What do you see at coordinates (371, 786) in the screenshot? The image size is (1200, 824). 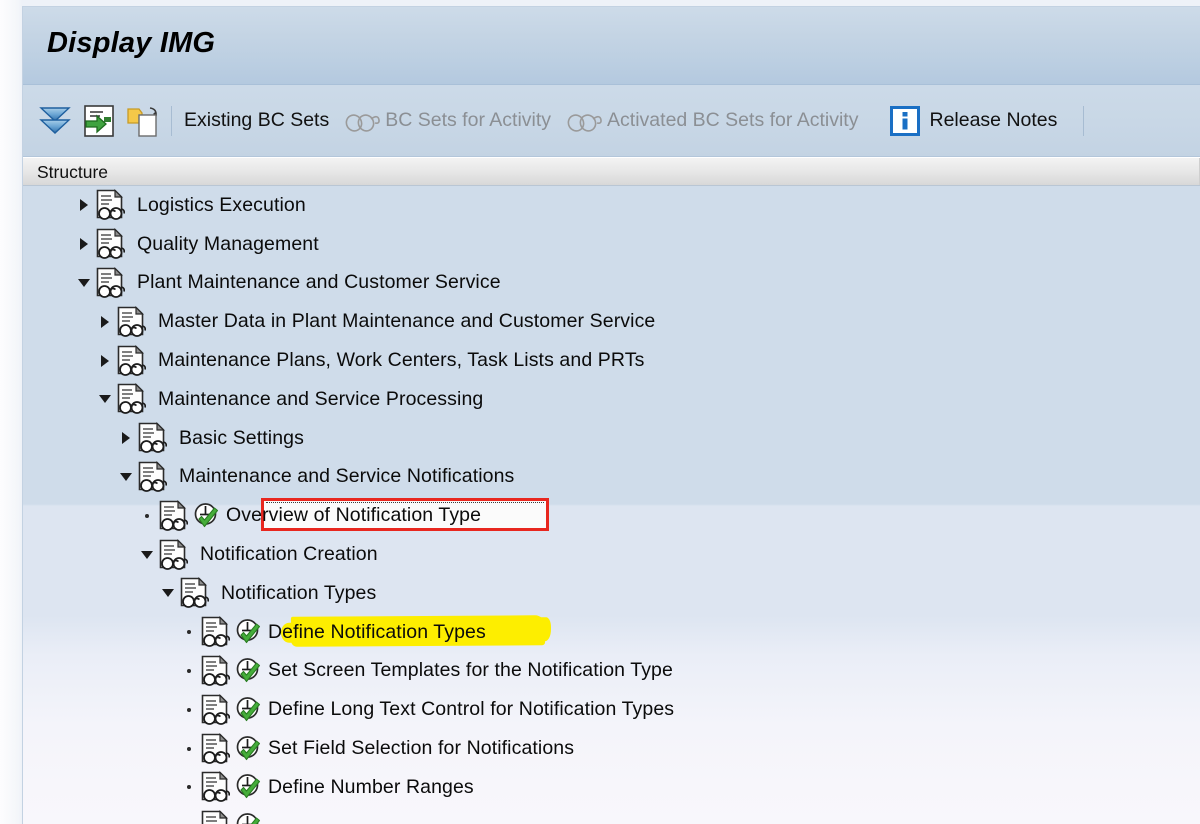 I see `tree-row-label: Define Number Ranges` at bounding box center [371, 786].